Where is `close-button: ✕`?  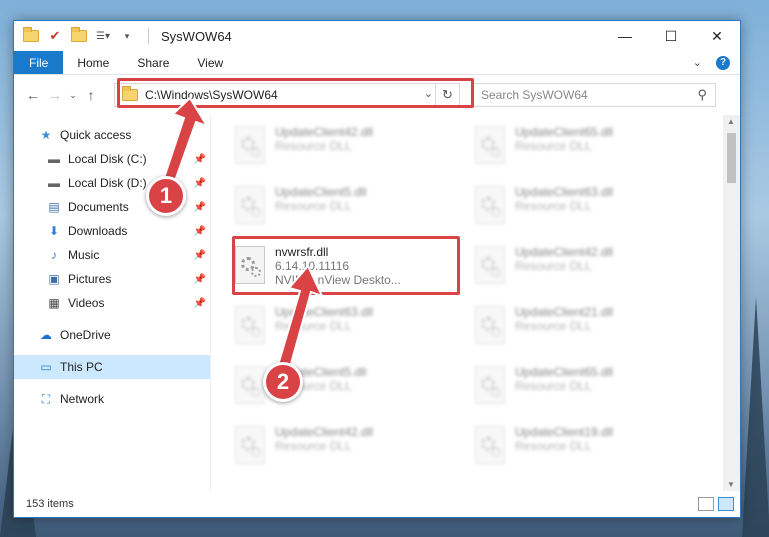 close-button: ✕ is located at coordinates (717, 36).